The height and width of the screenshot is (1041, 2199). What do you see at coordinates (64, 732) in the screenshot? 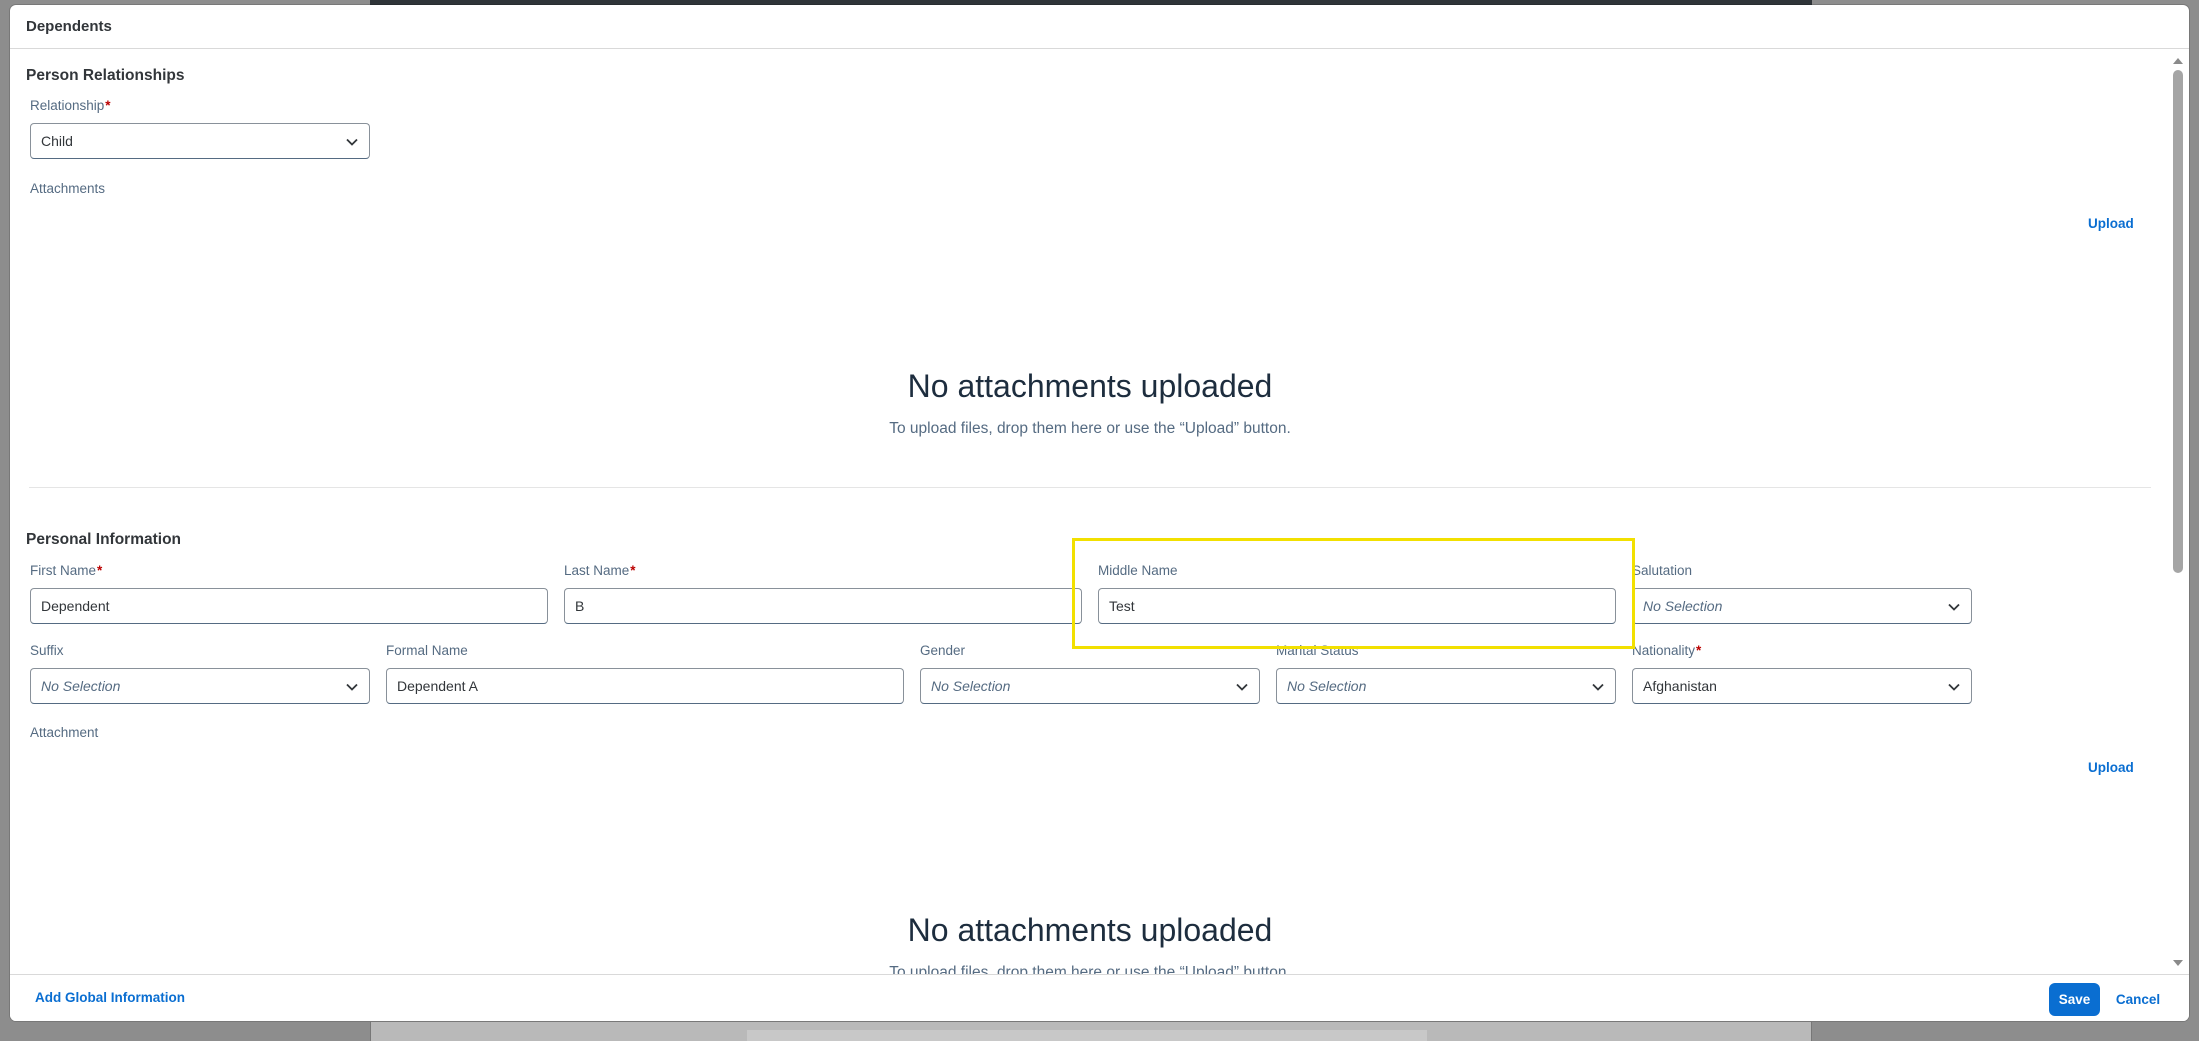
I see `attachment-label: Attachment` at bounding box center [64, 732].